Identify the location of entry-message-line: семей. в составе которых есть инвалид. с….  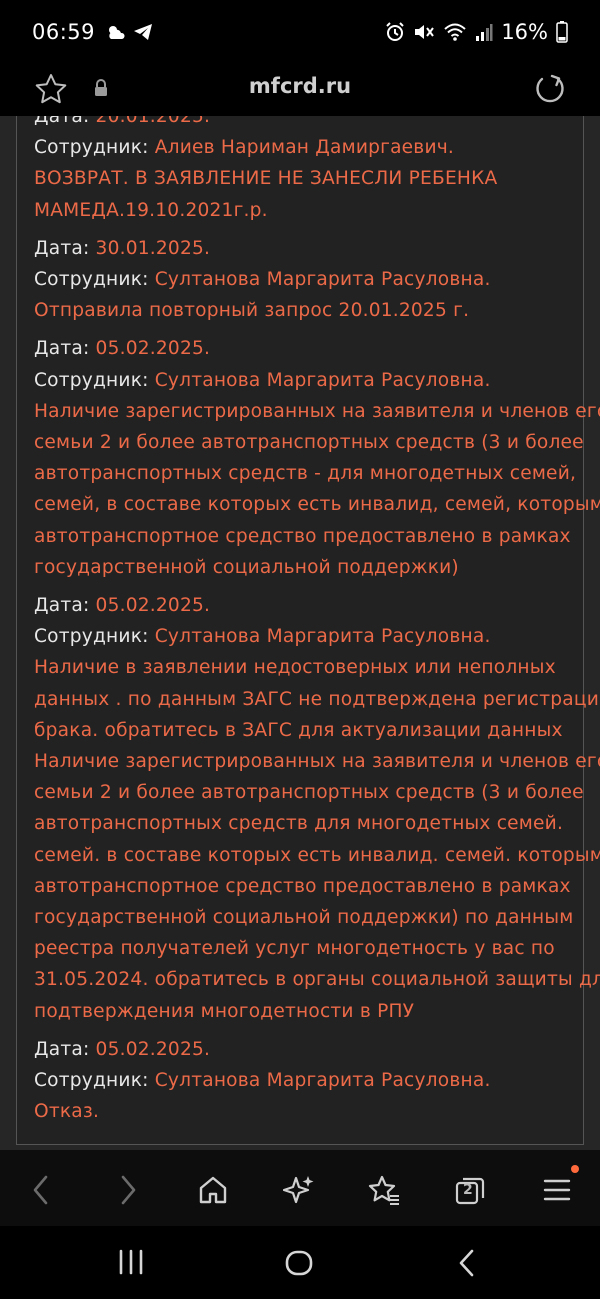
(317, 855).